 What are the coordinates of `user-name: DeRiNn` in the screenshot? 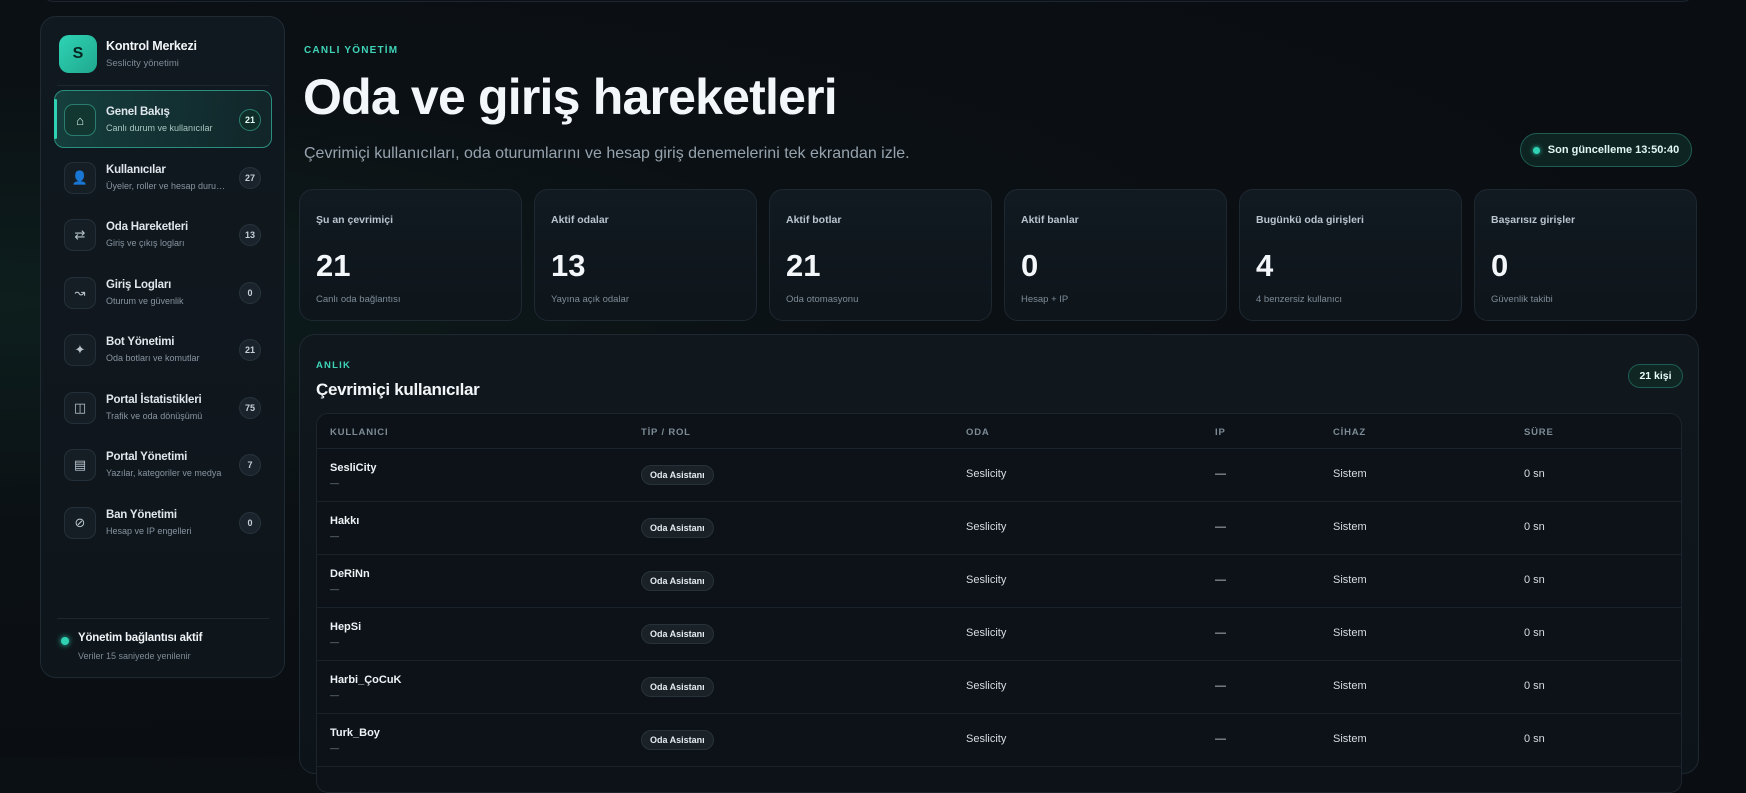 It's located at (350, 574).